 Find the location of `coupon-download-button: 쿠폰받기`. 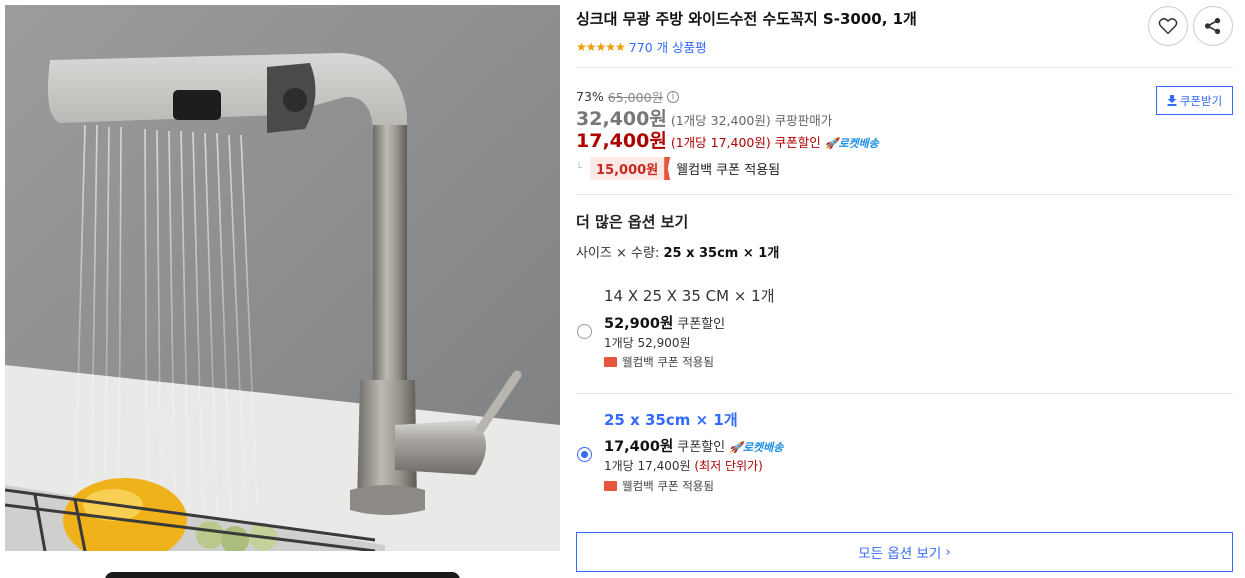

coupon-download-button: 쿠폰받기 is located at coordinates (1194, 100).